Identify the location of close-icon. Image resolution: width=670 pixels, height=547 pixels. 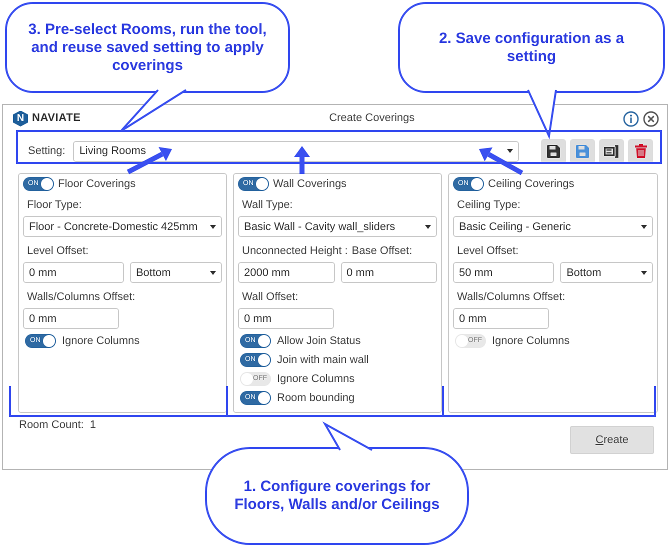
(651, 118).